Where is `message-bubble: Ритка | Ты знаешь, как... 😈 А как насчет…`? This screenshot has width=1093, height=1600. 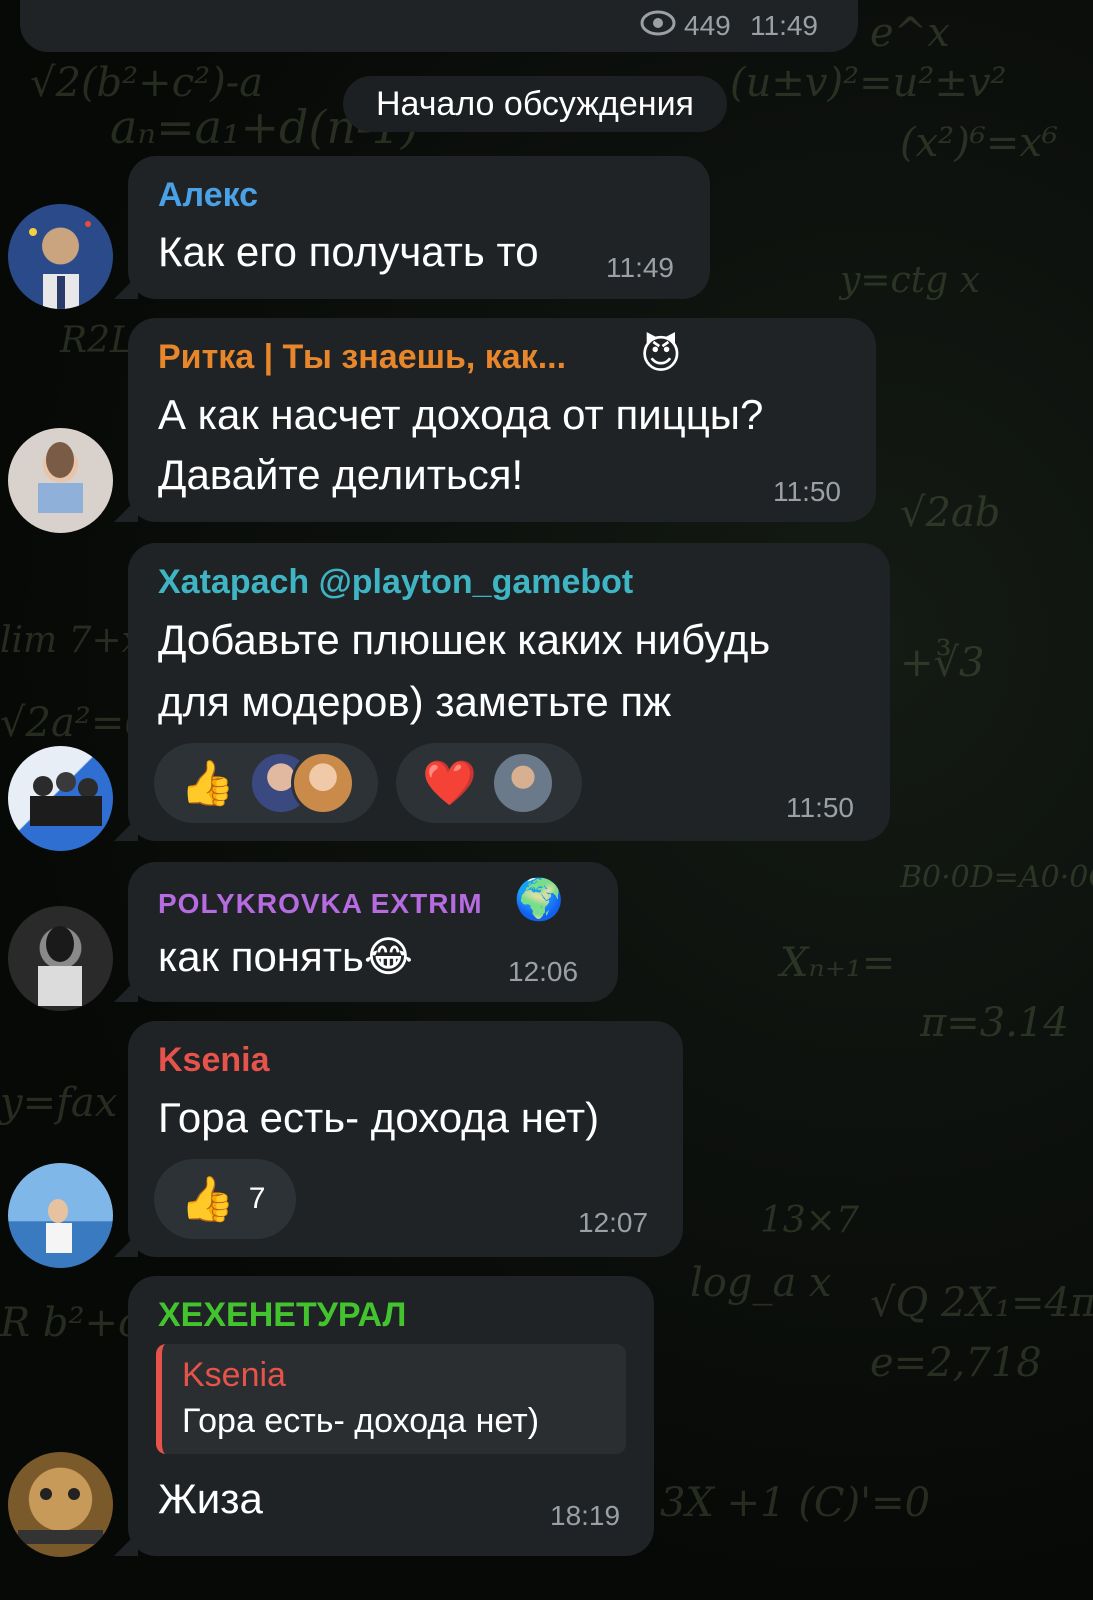 message-bubble: Ритка | Ты знаешь, как... 😈 А как насчет… is located at coordinates (502, 420).